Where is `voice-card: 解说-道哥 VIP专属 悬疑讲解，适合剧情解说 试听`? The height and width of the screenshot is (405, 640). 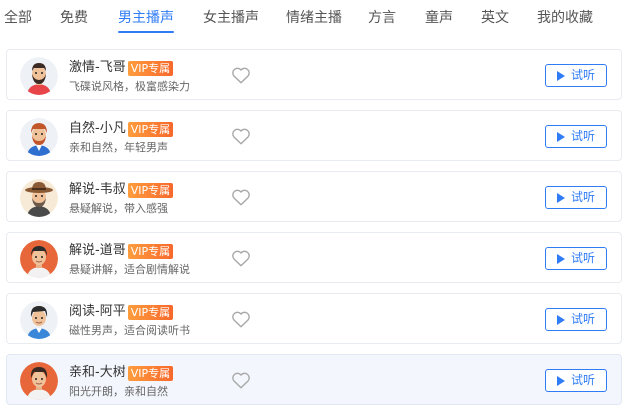 voice-card: 解说-道哥 VIP专属 悬疑讲解，适合剧情解说 试听 is located at coordinates (314, 257).